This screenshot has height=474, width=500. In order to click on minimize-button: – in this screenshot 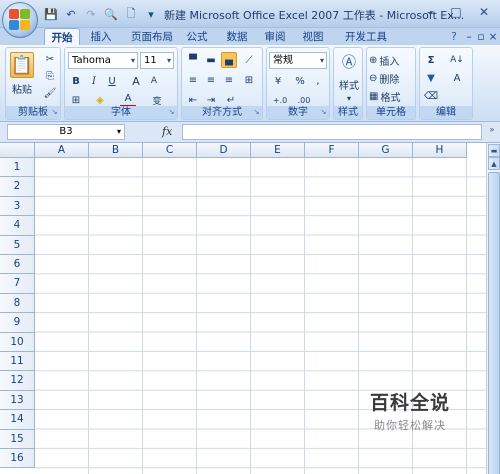, I will do `click(430, 12)`.